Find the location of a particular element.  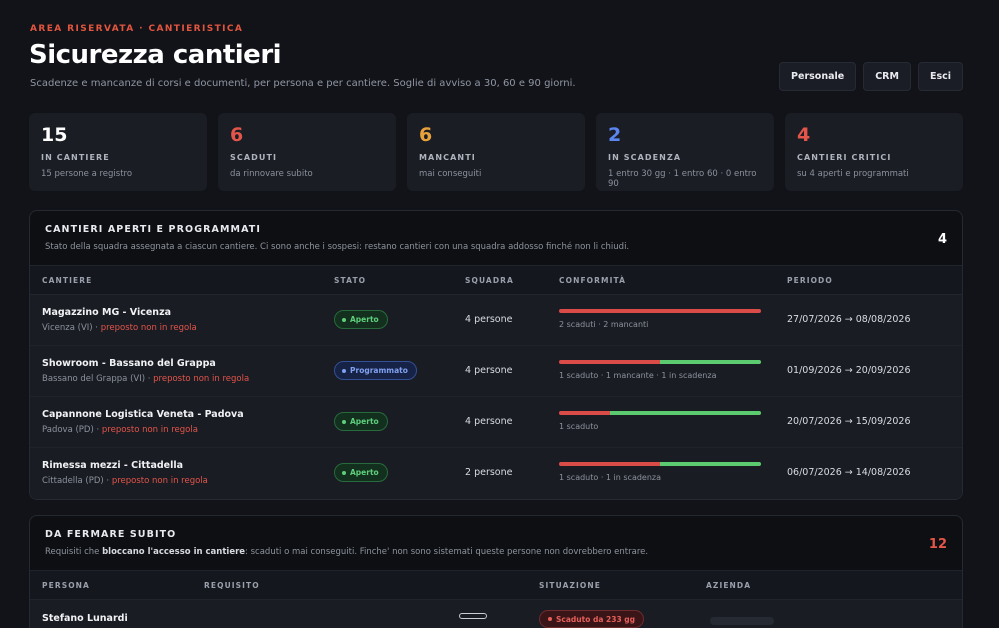

stop-table-header: PERSONA REQUISITO SITUAZIONE AZIENDA is located at coordinates (496, 585).